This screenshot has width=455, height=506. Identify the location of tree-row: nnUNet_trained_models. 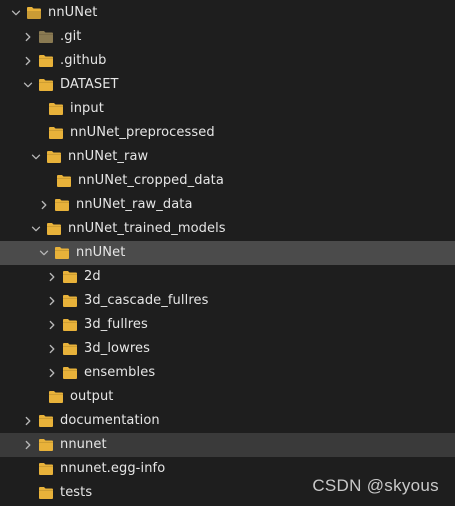
(227, 229).